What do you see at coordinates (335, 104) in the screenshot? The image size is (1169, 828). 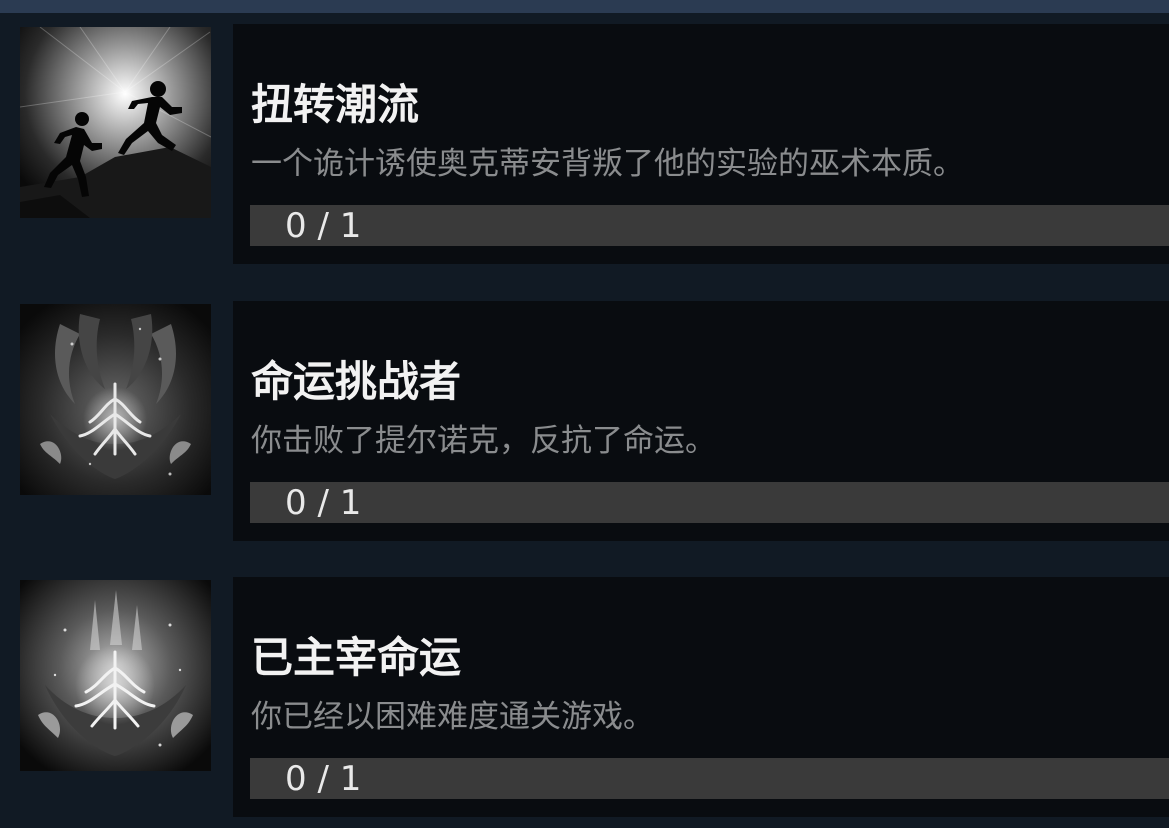 I see `achievement-title: 扭转潮流` at bounding box center [335, 104].